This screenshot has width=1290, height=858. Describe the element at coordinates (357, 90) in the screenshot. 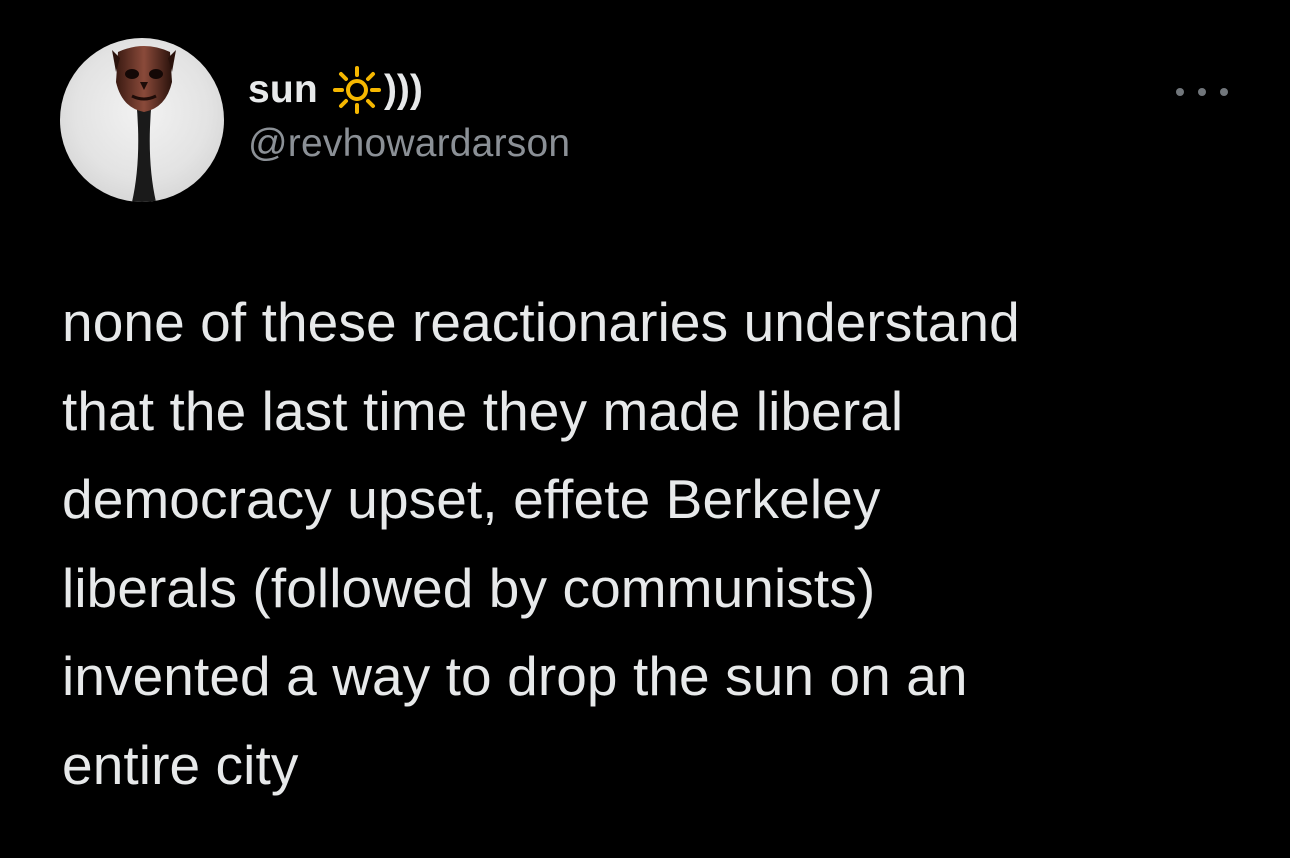

I see `sun-icon` at that location.